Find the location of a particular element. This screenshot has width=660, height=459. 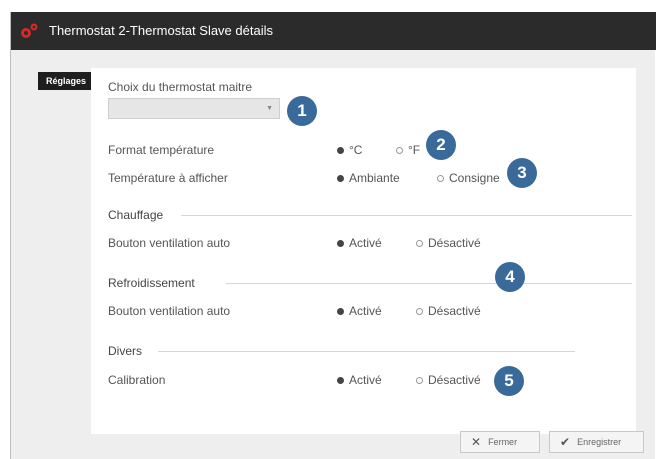

window-title: Thermostat 2-Thermostat Slave détails is located at coordinates (161, 30).